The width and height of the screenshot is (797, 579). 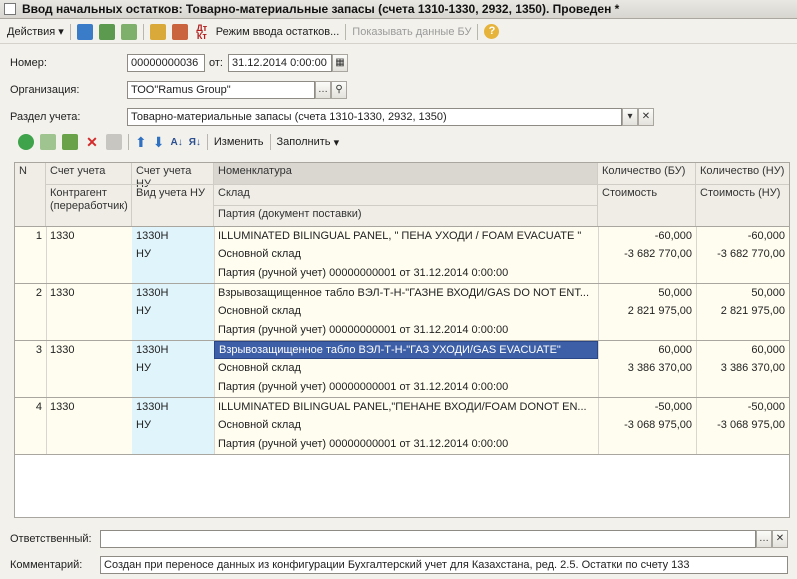 I want to click on row-number: 3, so click(x=38, y=350).